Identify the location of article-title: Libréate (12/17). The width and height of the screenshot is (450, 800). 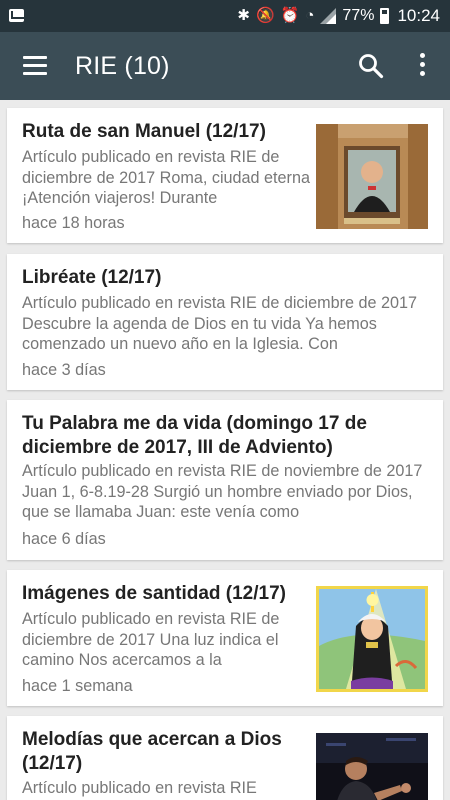
(92, 277).